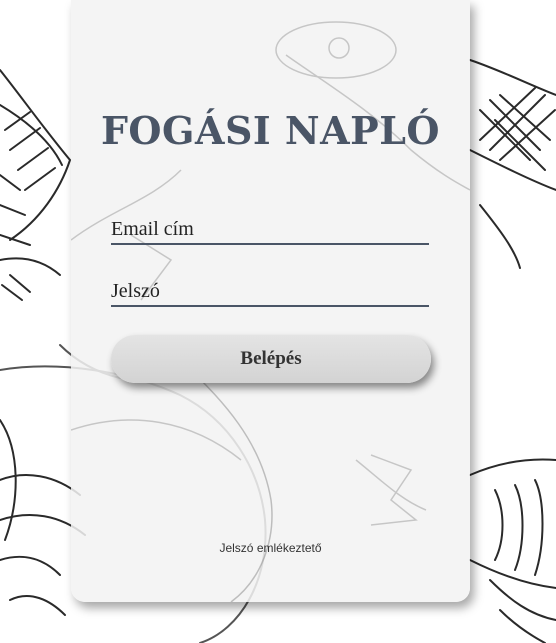 Image resolution: width=556 pixels, height=643 pixels. What do you see at coordinates (271, 359) in the screenshot?
I see `login-button: Belépés` at bounding box center [271, 359].